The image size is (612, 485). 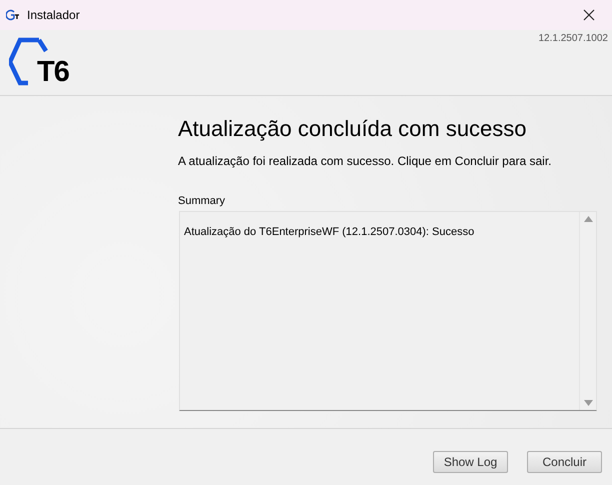 I want to click on action-button: Show Log, so click(x=470, y=461).